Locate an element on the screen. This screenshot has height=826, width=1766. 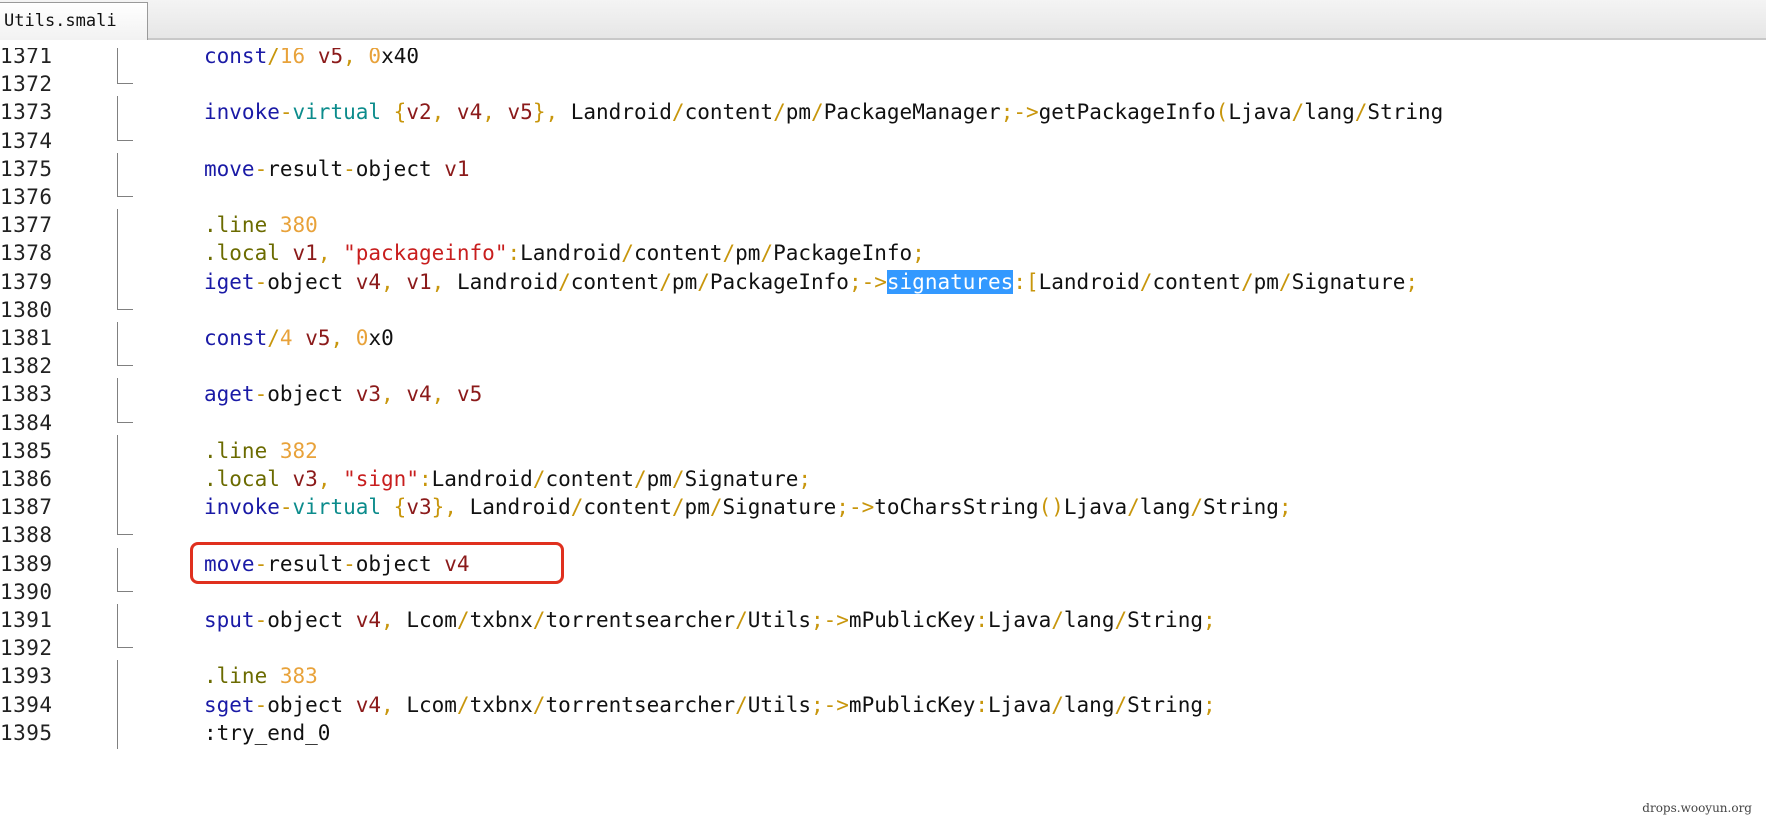
selected-text: signatures is located at coordinates (950, 281).